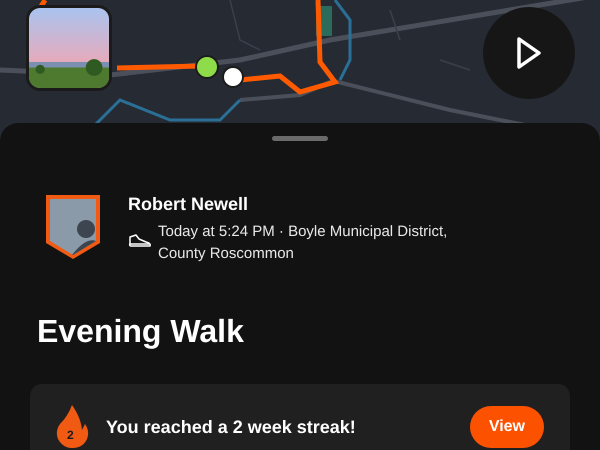 The width and height of the screenshot is (600, 450). Describe the element at coordinates (231, 428) in the screenshot. I see `streak-message: You reached a 2 week streak!` at that location.